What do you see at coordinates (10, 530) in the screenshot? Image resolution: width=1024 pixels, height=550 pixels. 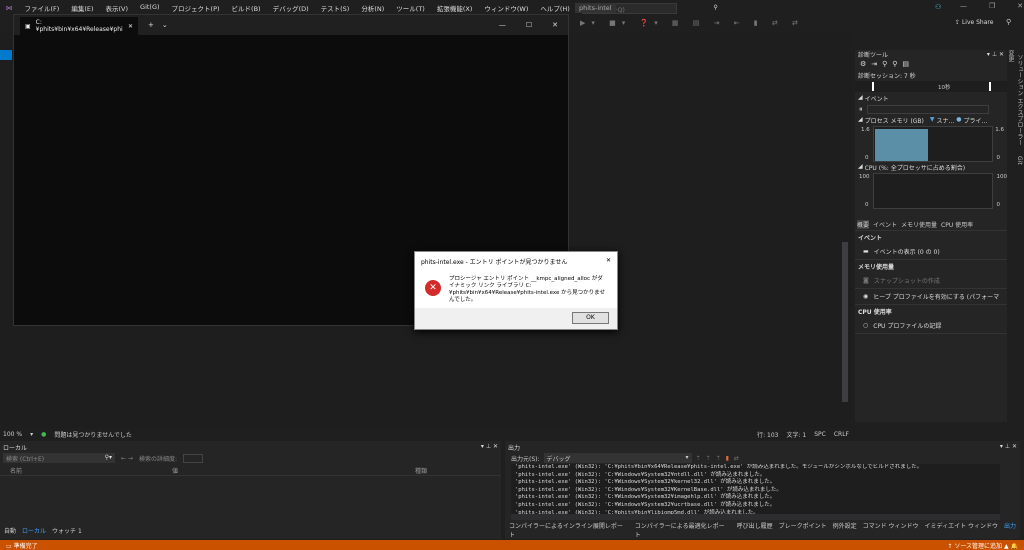 I see `locals-tab: 自動` at bounding box center [10, 530].